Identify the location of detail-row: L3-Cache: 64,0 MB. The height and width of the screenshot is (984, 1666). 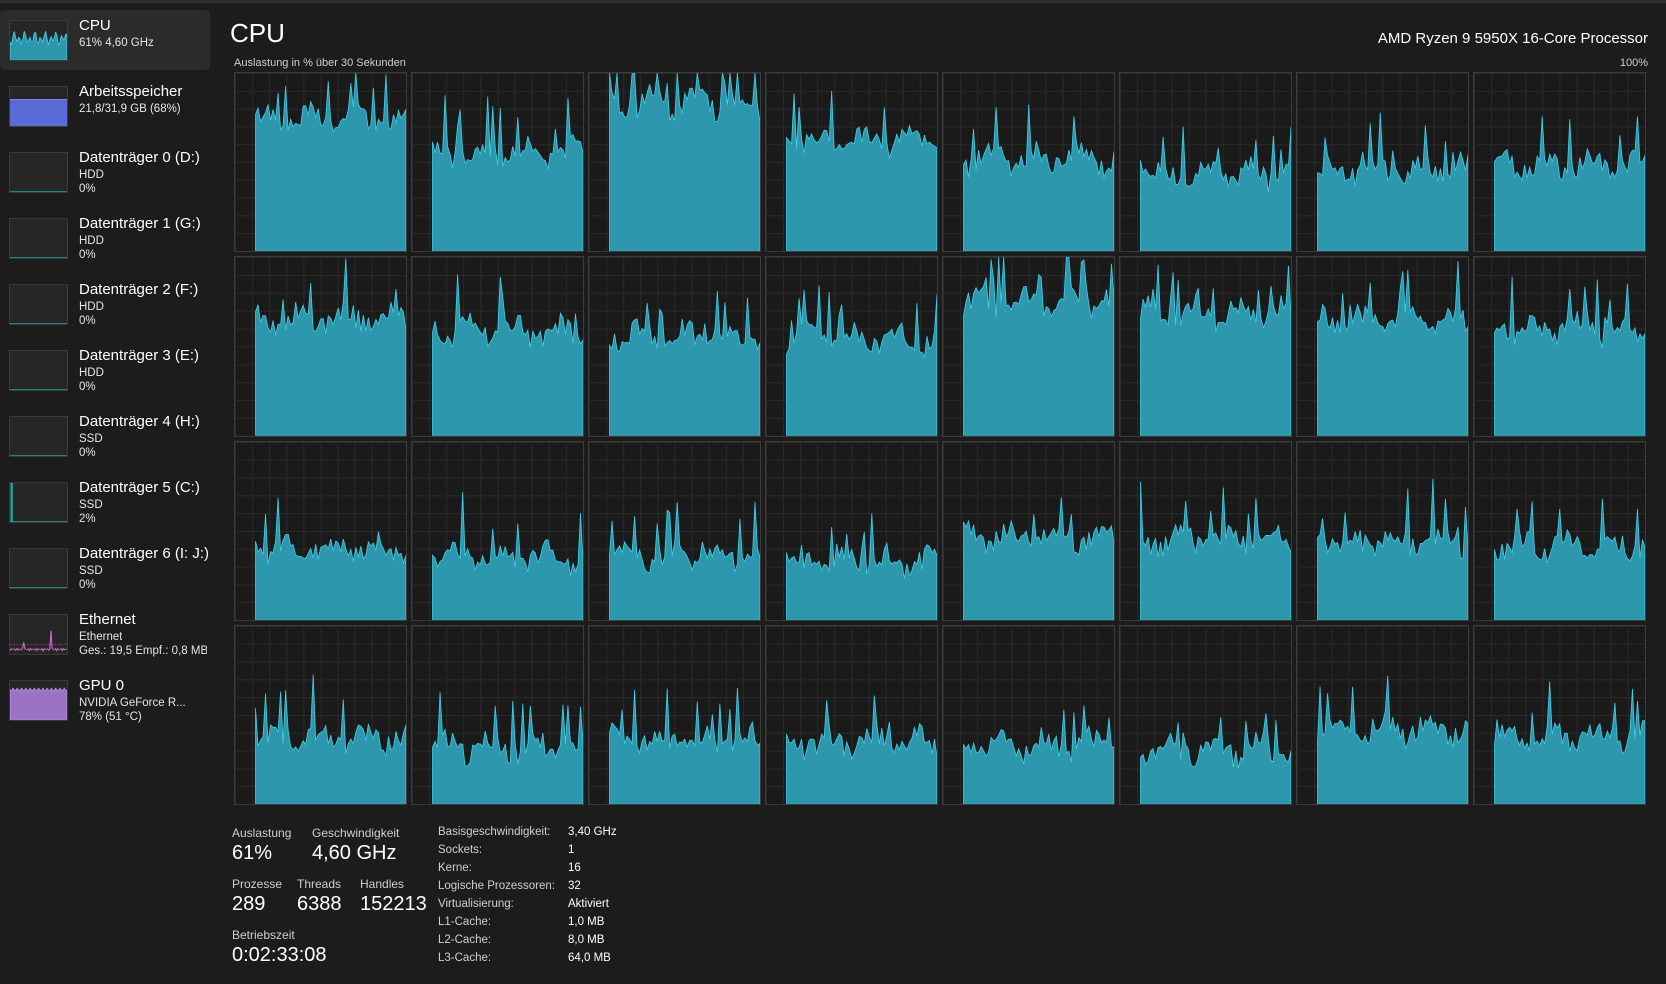
(588, 961).